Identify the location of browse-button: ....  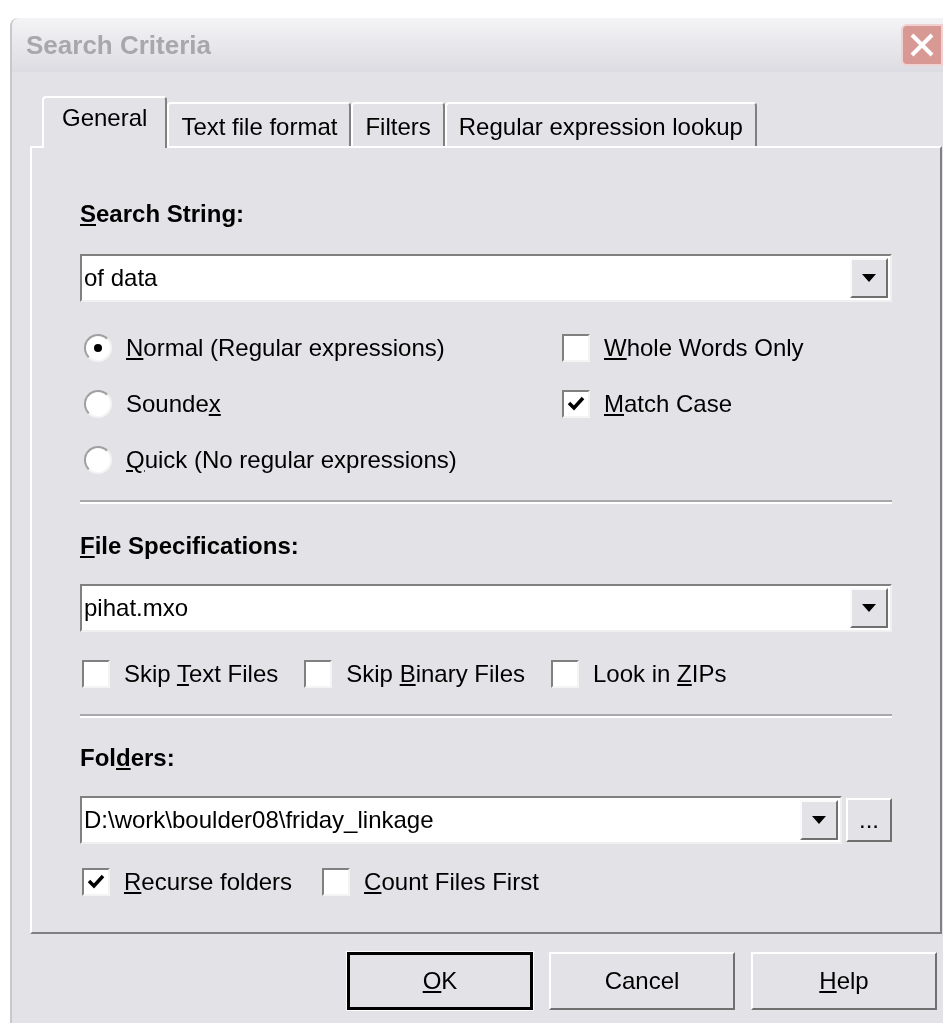
(869, 820).